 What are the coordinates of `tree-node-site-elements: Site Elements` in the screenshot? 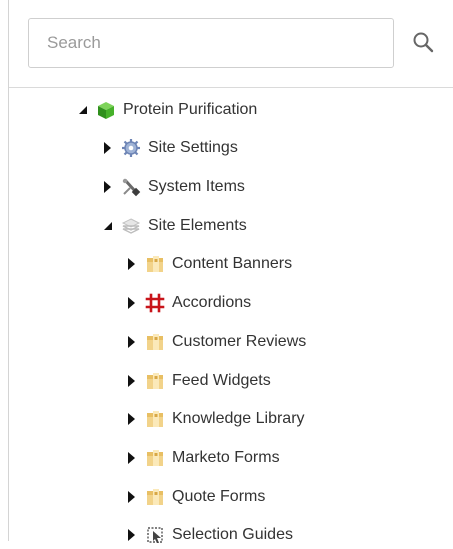 It's located at (174, 226).